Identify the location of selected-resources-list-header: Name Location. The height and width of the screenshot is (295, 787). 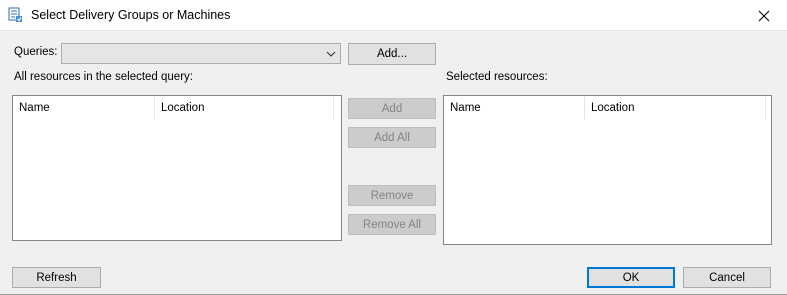
(607, 108).